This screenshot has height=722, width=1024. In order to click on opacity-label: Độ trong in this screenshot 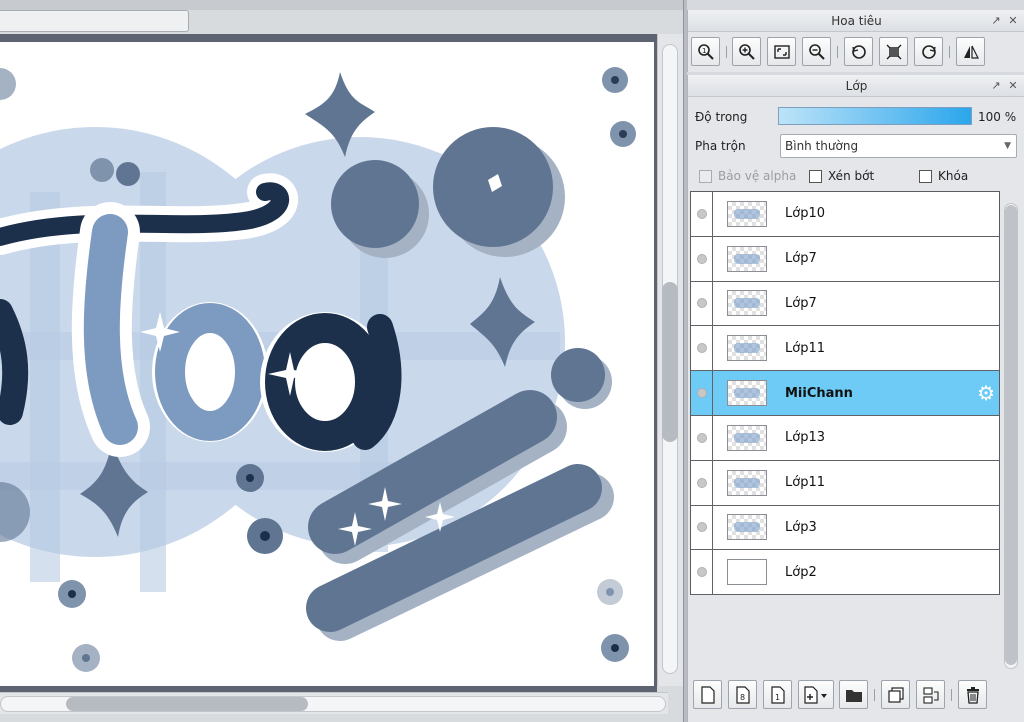, I will do `click(721, 117)`.